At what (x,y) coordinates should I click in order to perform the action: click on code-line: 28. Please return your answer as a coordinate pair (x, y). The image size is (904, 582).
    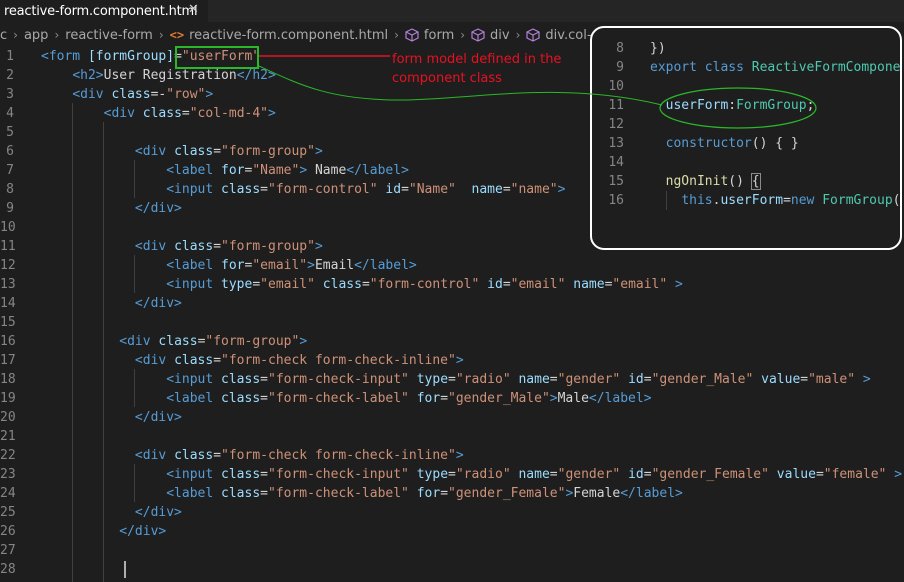
    Looking at the image, I should click on (452, 569).